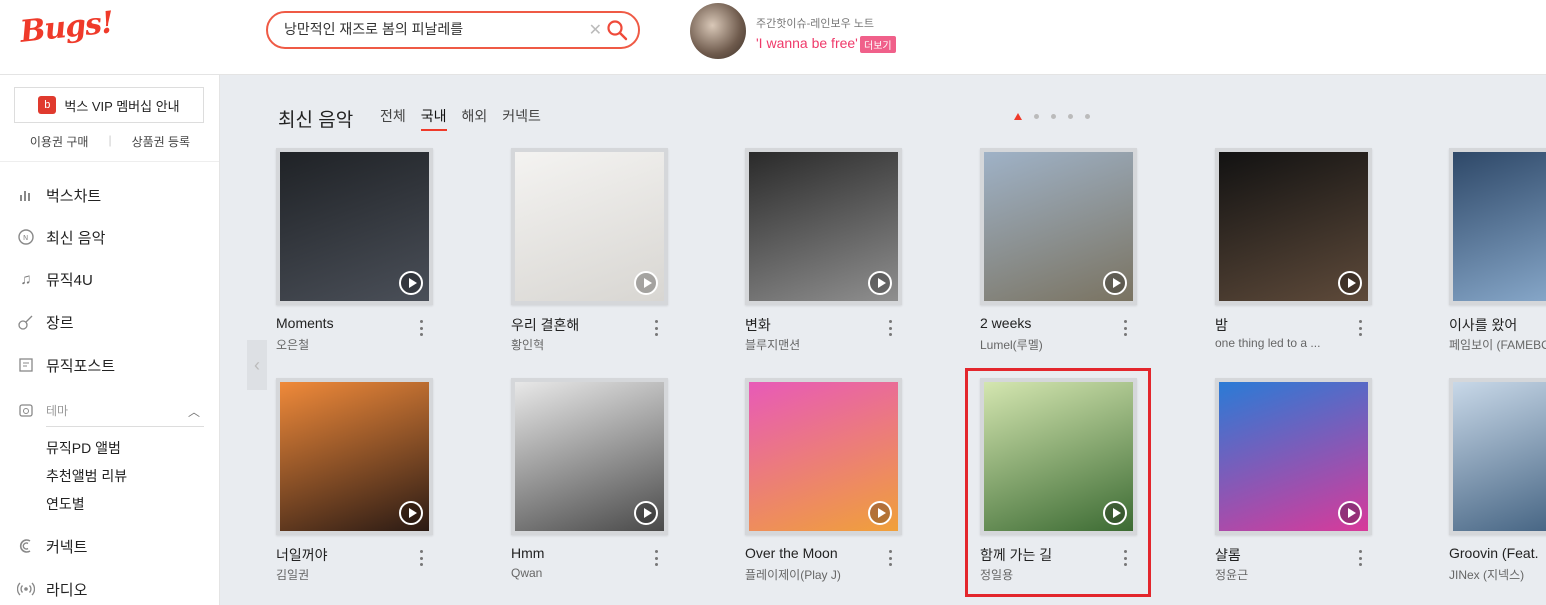 The image size is (1546, 605). I want to click on album-card: 샬롬 정윤근, so click(1302, 480).